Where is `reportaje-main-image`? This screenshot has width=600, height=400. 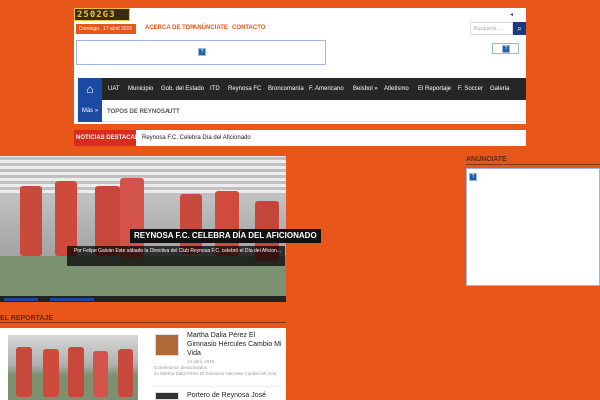 reportaje-main-image is located at coordinates (73, 367).